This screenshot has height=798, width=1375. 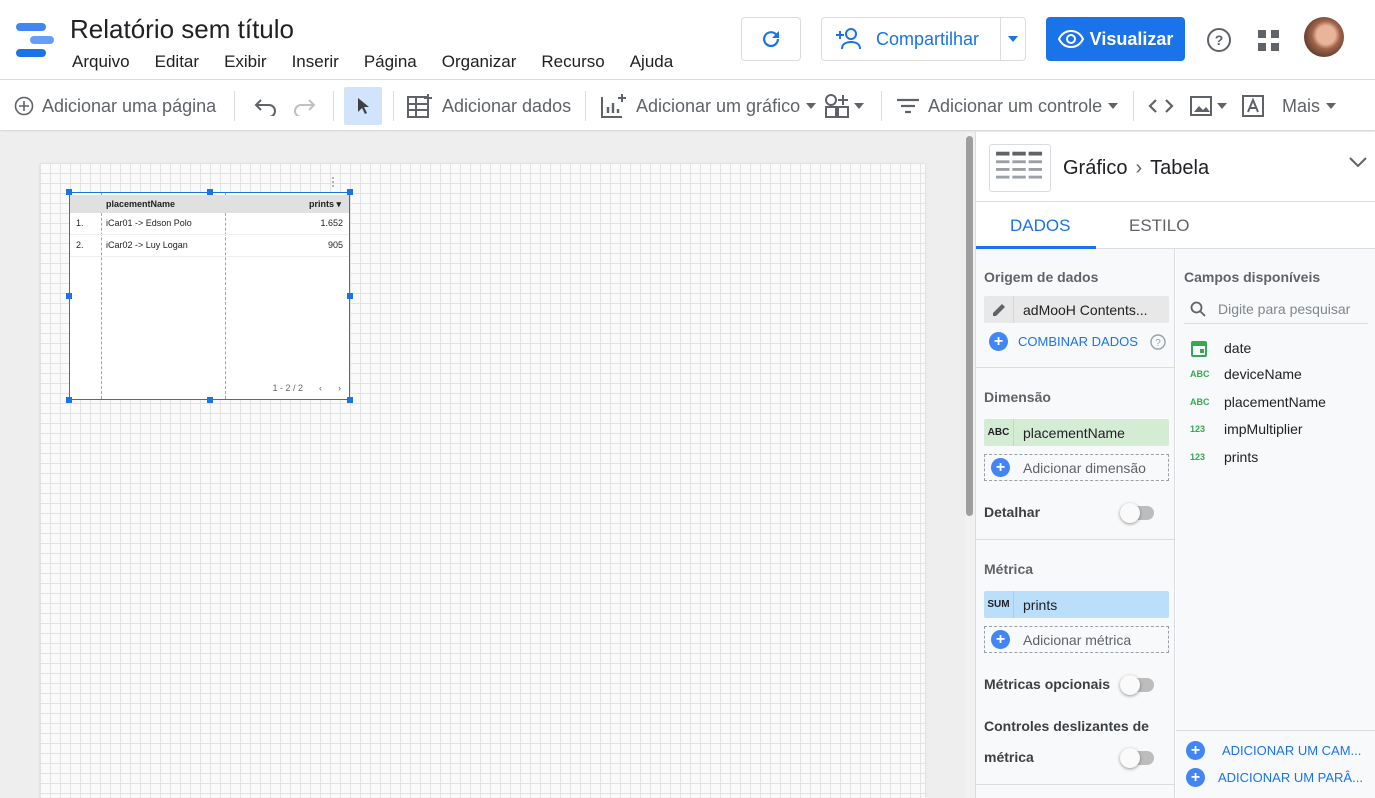 What do you see at coordinates (306, 388) in the screenshot?
I see `table-pager: 1 - 2 / 2 ‹ ›` at bounding box center [306, 388].